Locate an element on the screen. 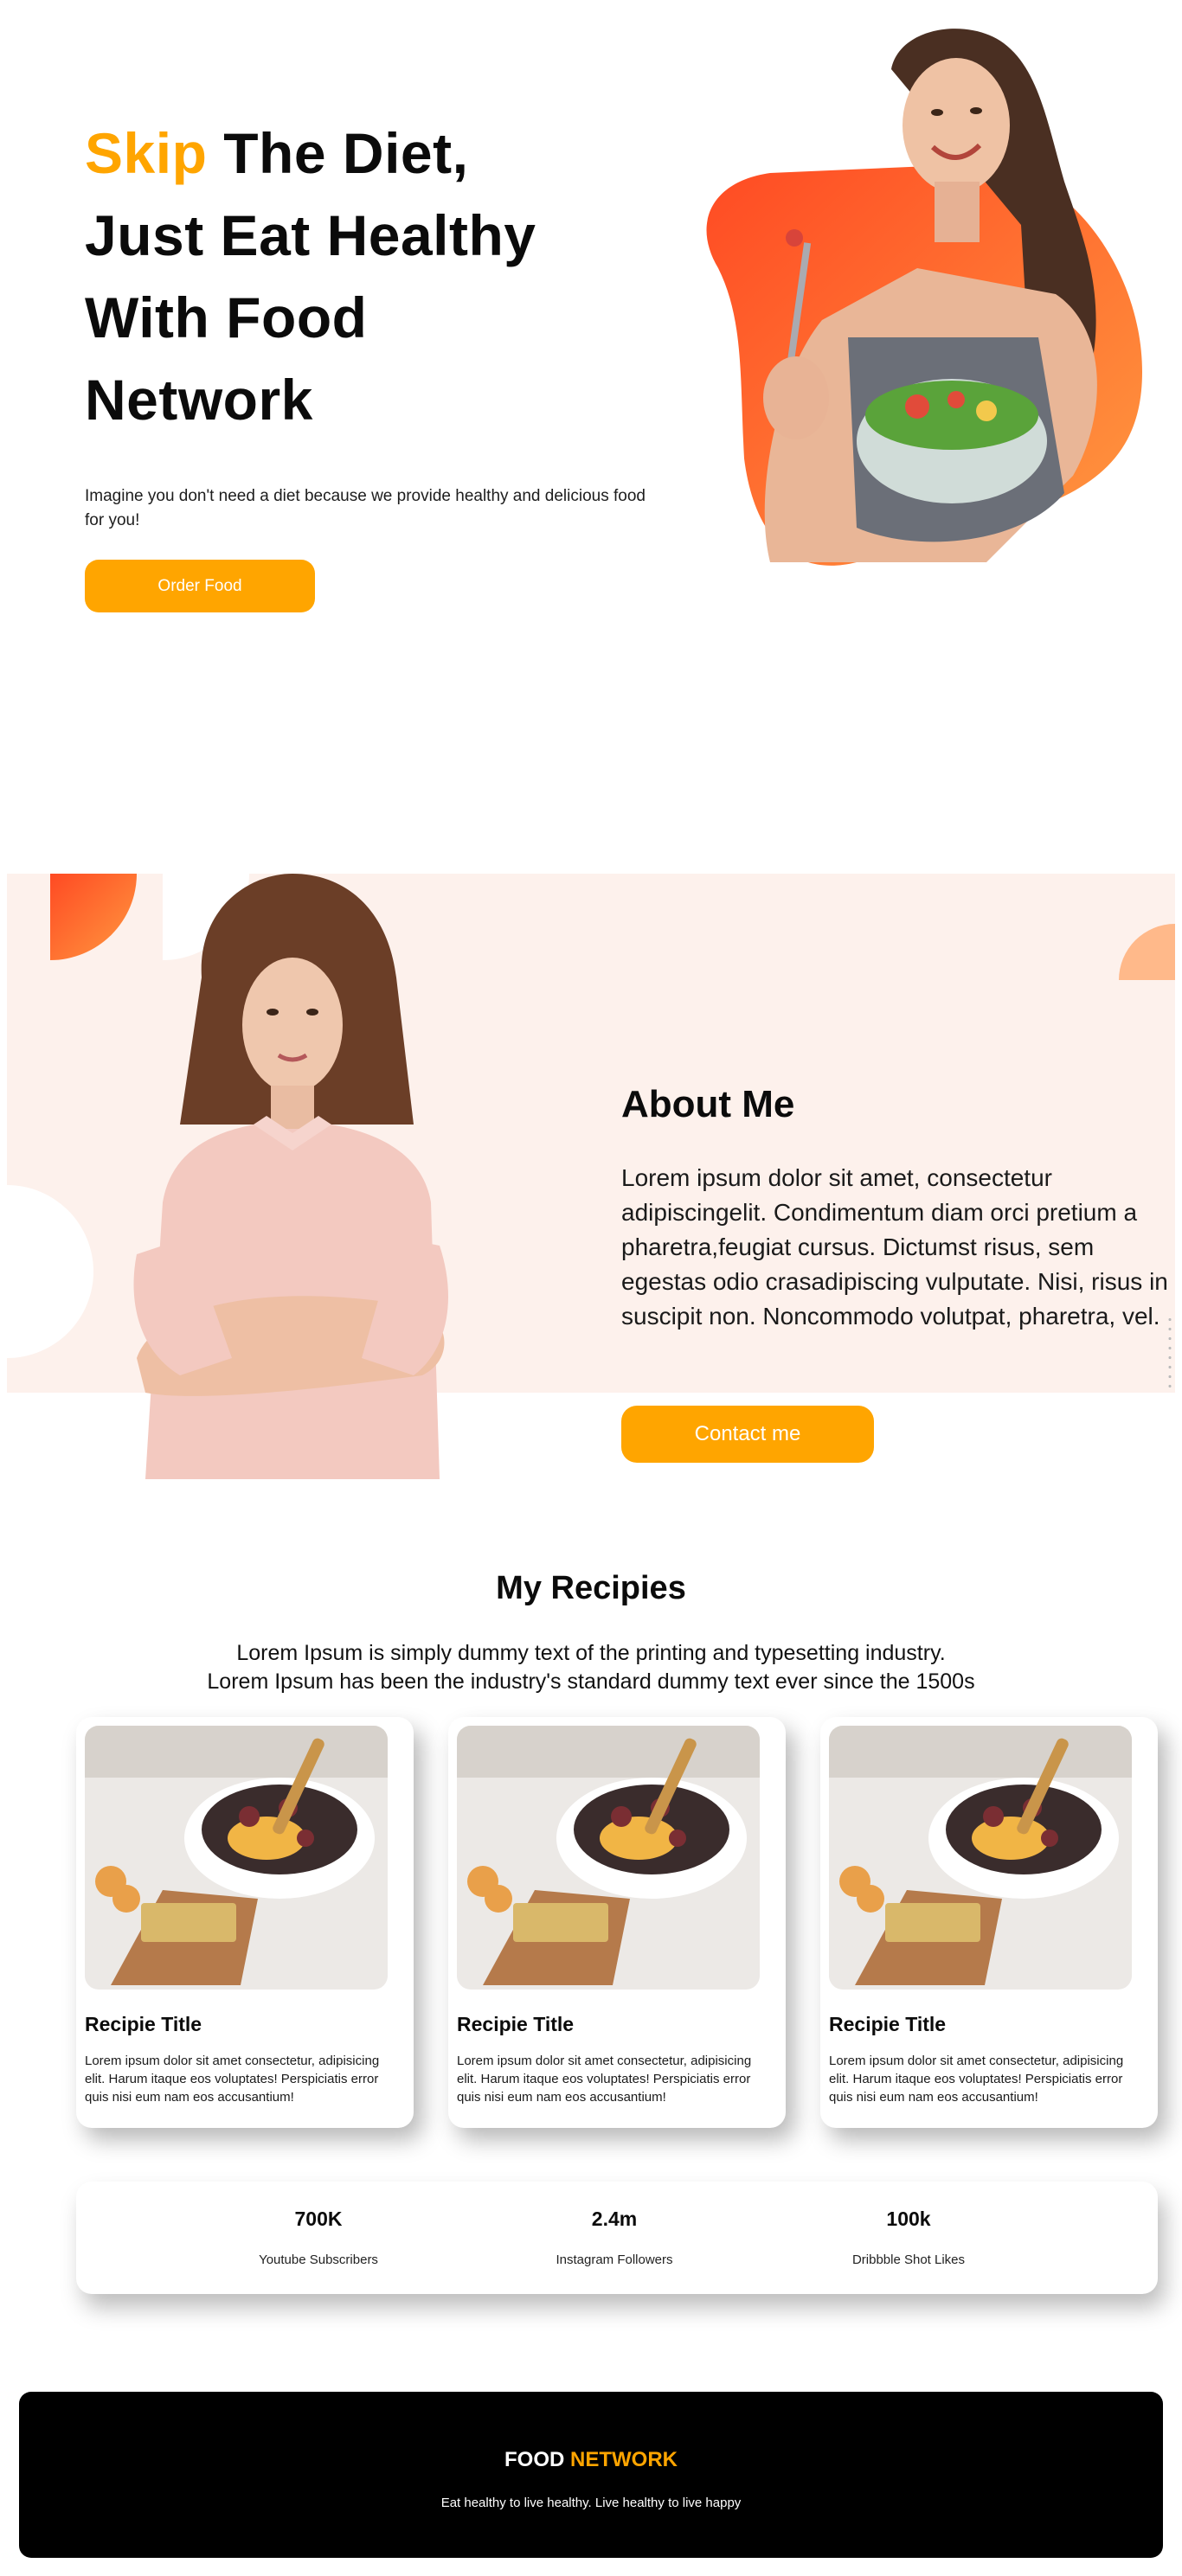  hero-title-line3: With Food is located at coordinates (226, 317).